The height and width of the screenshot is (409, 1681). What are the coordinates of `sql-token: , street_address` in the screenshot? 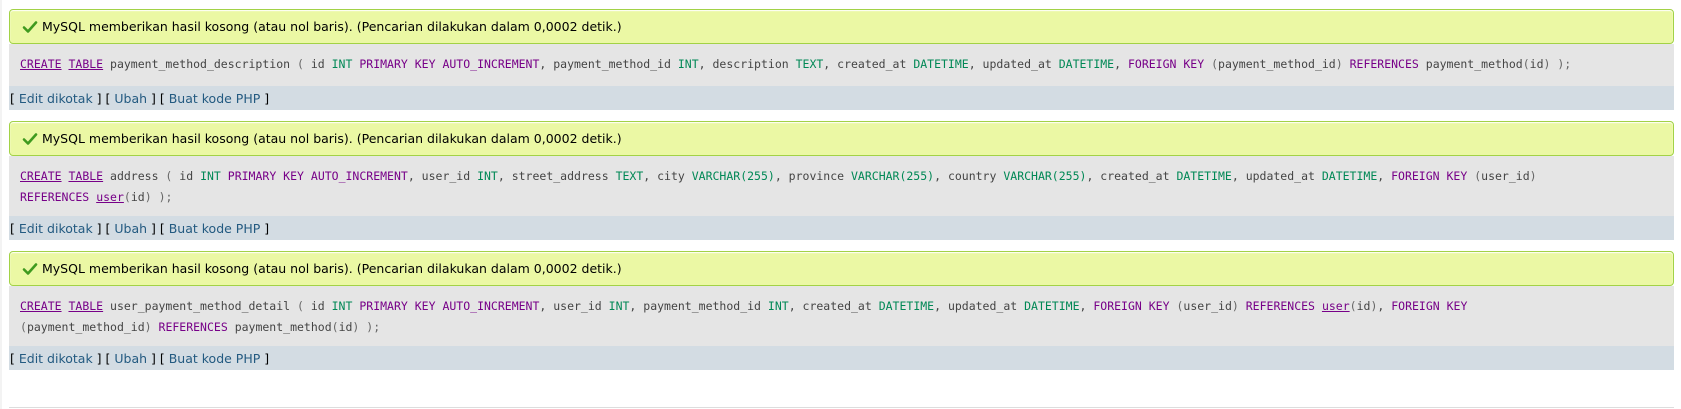 It's located at (556, 176).